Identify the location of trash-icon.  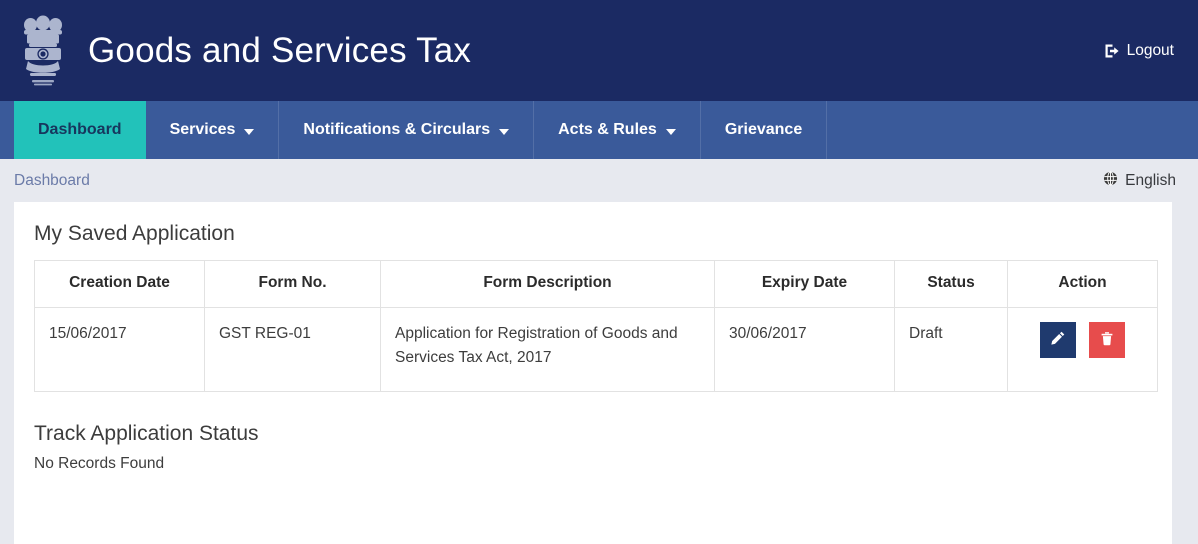
(1107, 340).